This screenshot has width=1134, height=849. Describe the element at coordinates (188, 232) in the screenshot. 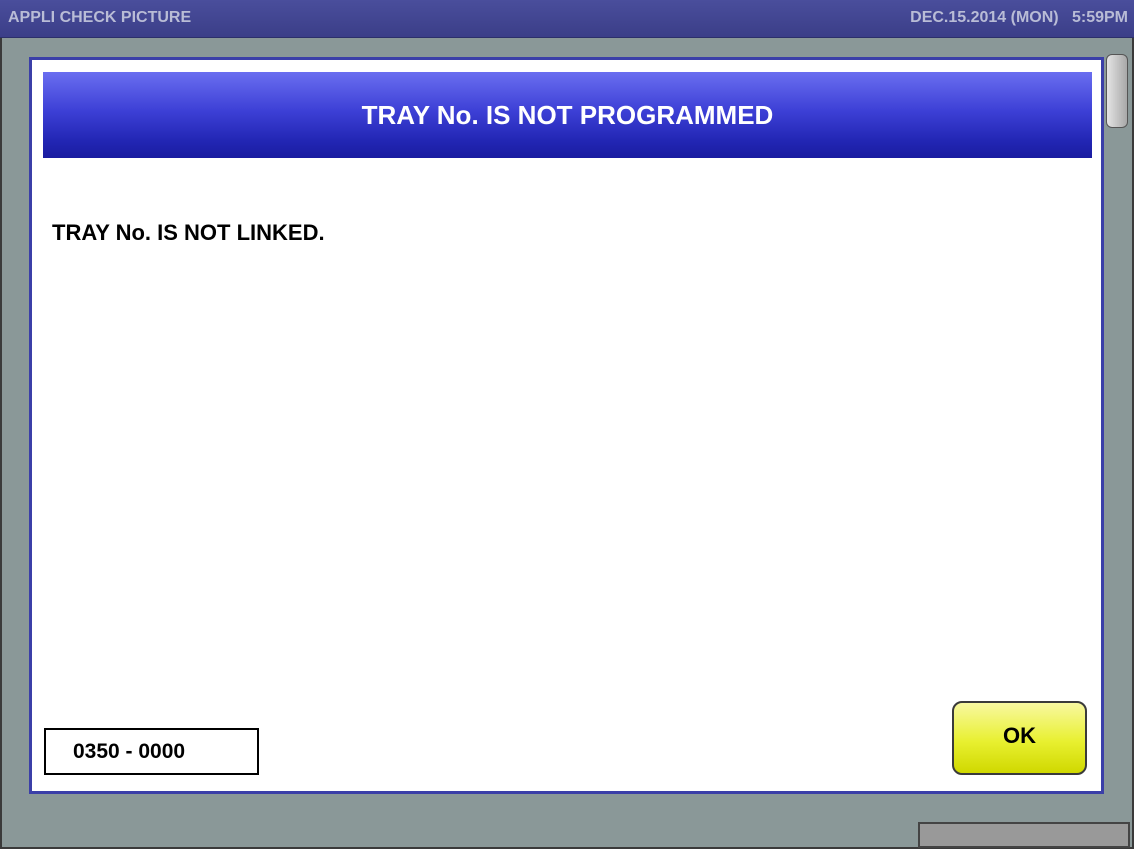

I see `error-message: TRAY No. IS NOT LINKED.` at that location.